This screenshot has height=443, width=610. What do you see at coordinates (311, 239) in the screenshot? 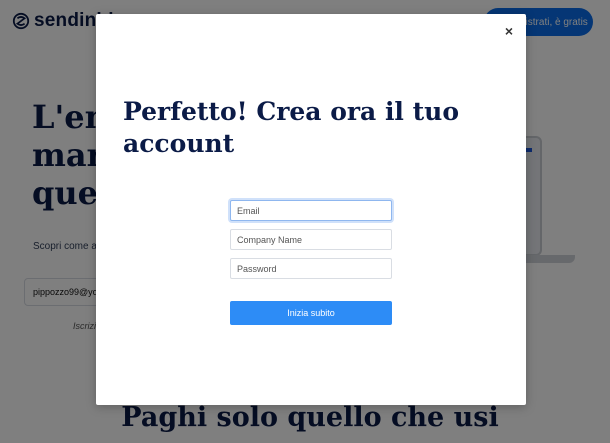
I see `company-name-field` at bounding box center [311, 239].